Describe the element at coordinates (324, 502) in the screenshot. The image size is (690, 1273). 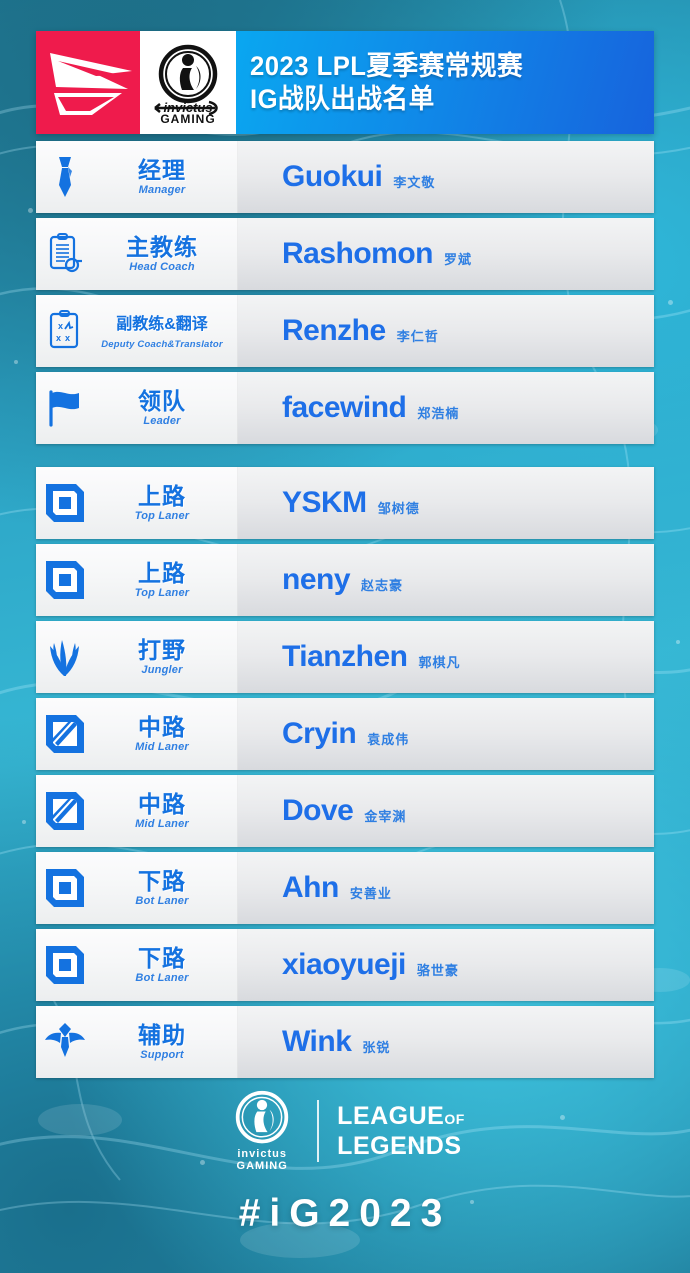
I see `player-id: YSKM` at that location.